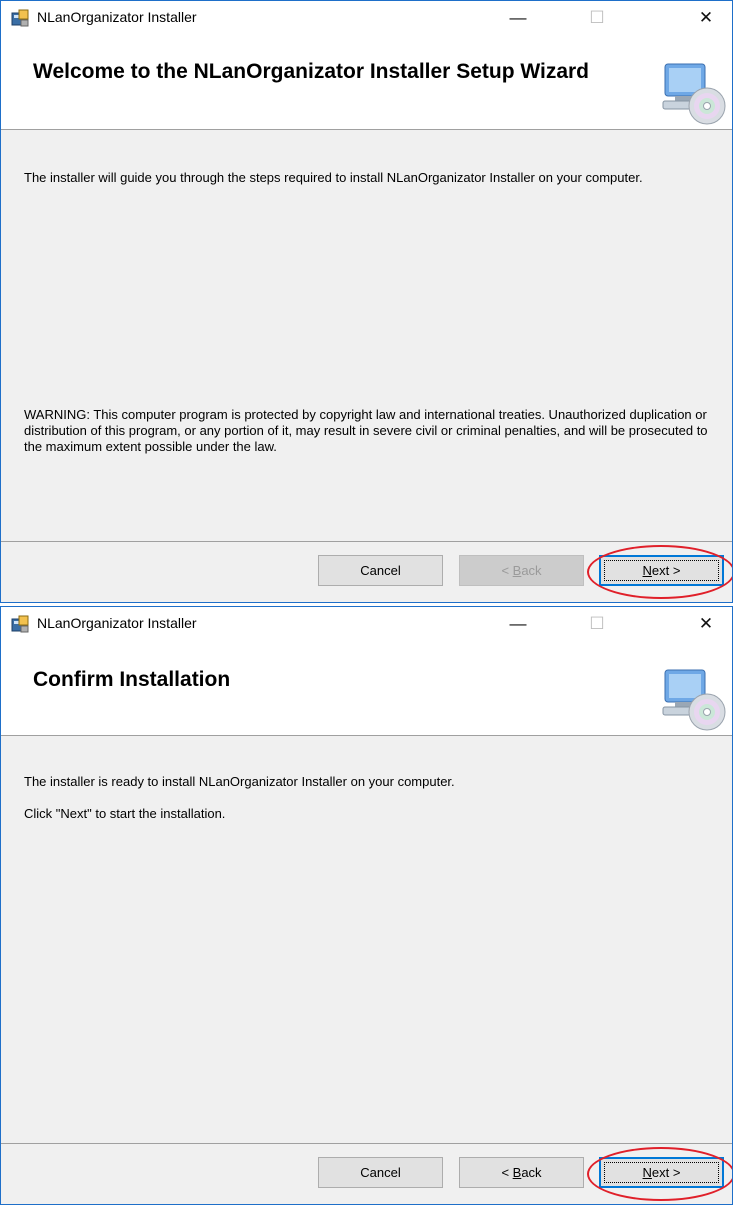 The image size is (733, 1205). I want to click on header-banner: Confirm Installation, so click(366, 688).